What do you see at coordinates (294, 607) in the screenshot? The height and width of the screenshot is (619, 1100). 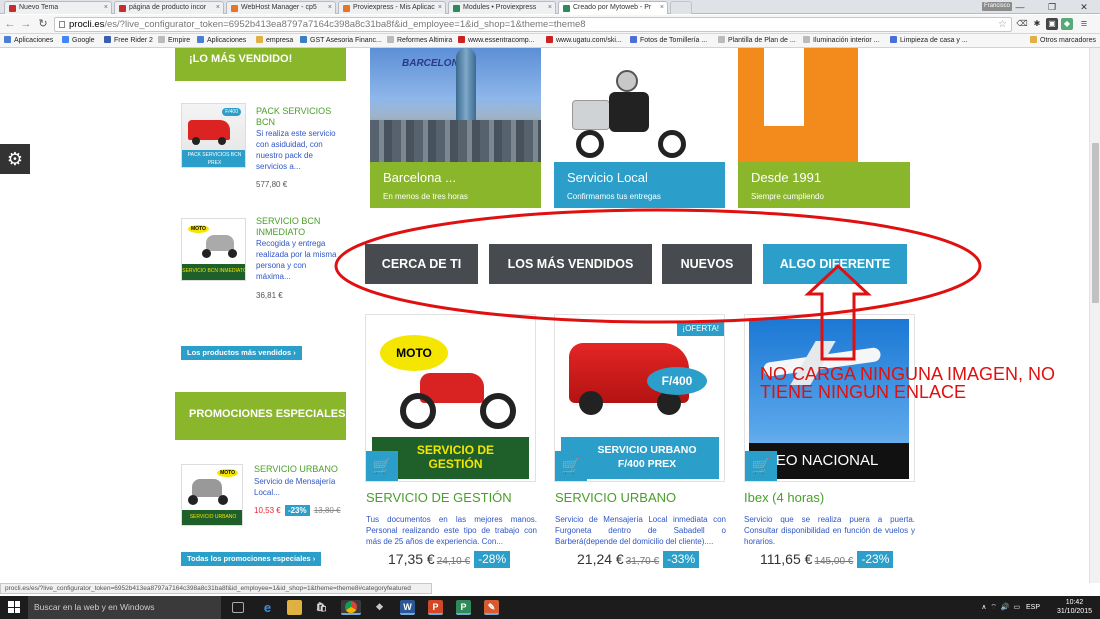 I see `file-explorer-icon` at bounding box center [294, 607].